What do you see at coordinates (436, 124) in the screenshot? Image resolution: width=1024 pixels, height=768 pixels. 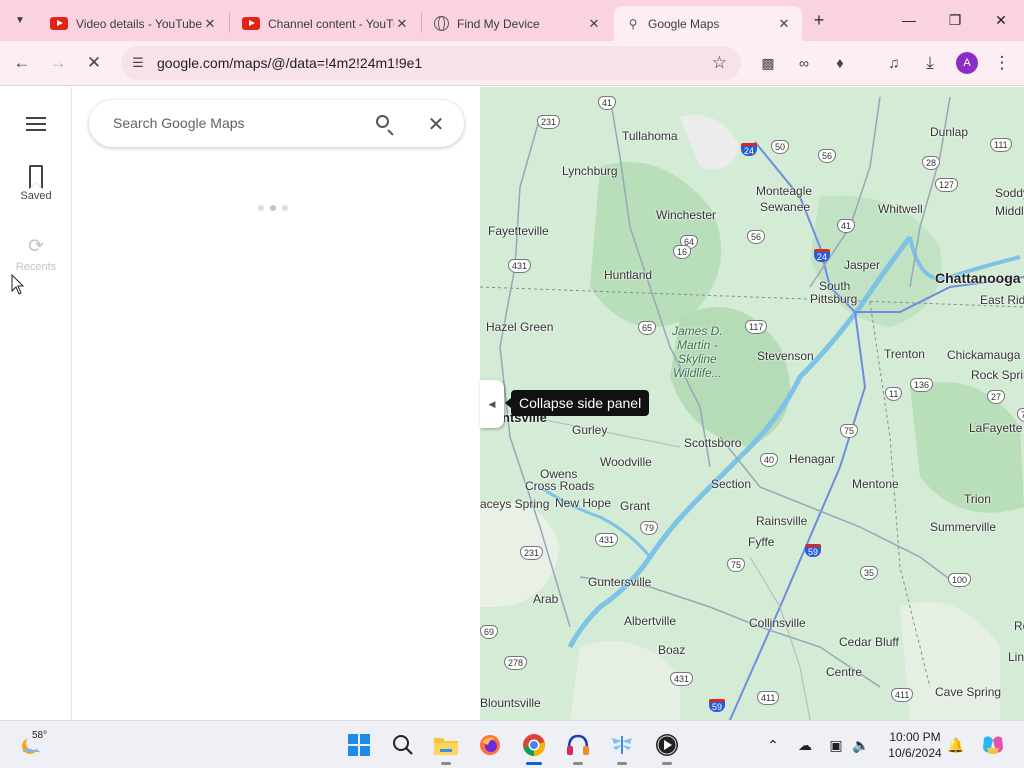 I see `clear-search-button: ✕` at bounding box center [436, 124].